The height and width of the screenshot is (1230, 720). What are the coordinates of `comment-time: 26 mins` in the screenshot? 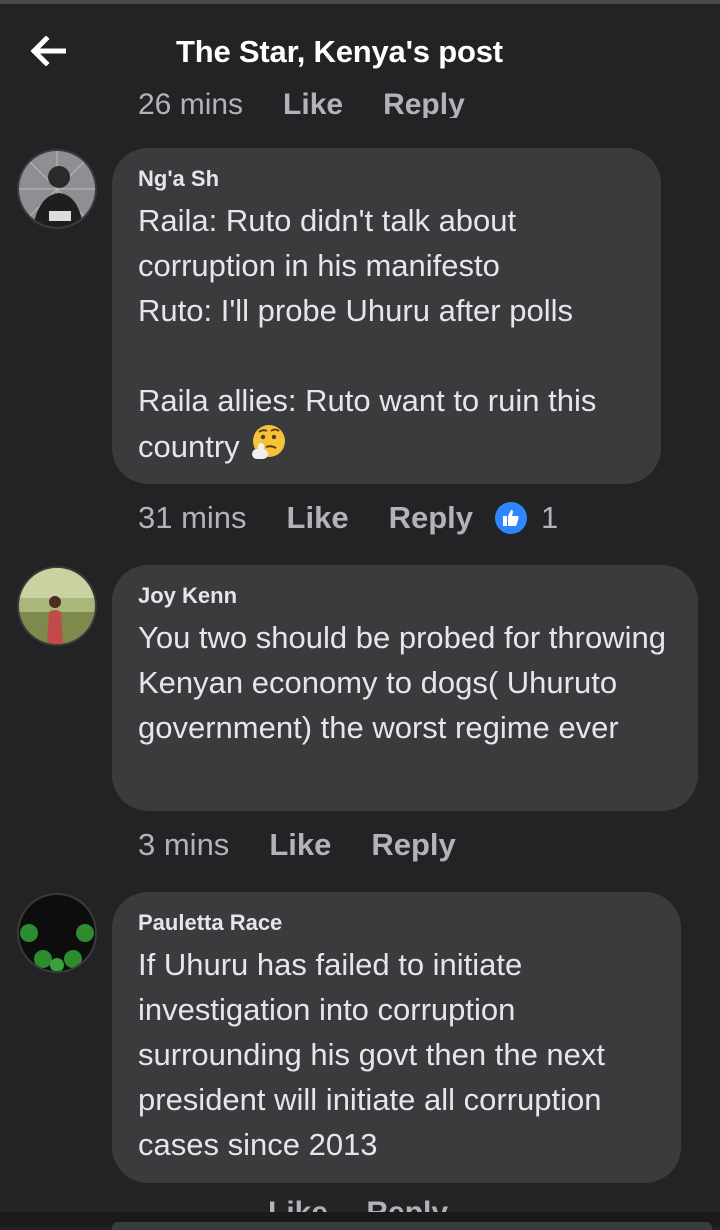 It's located at (191, 103).